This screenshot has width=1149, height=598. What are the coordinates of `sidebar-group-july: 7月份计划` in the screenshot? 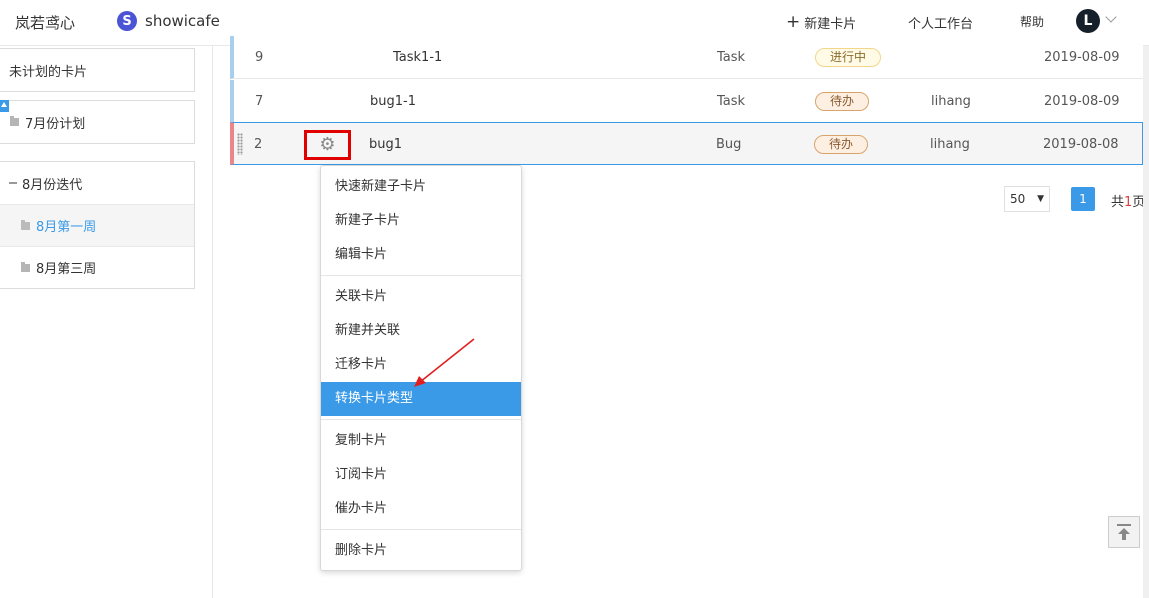 It's located at (97, 122).